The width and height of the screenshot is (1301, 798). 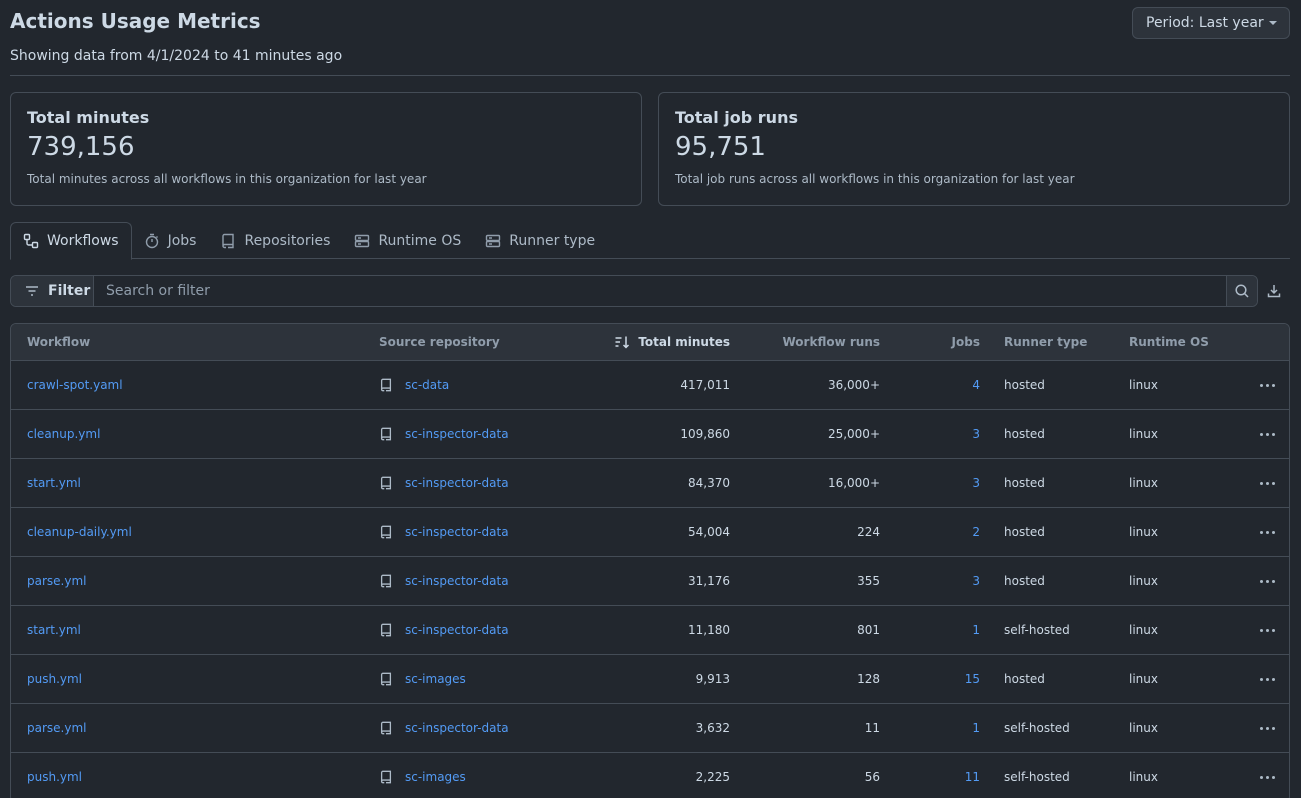 What do you see at coordinates (650, 75) in the screenshot?
I see `header-divider` at bounding box center [650, 75].